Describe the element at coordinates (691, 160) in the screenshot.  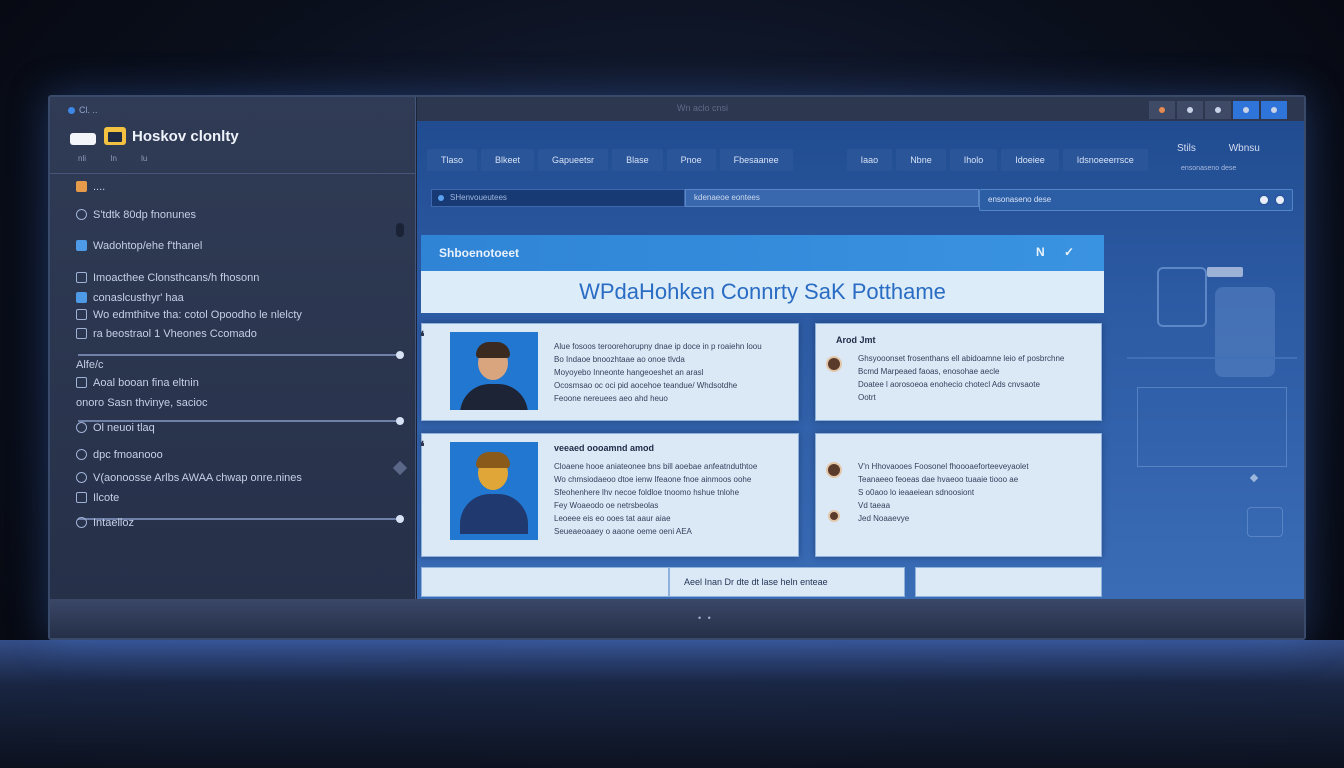
I see `nav-button: Pnoe` at that location.